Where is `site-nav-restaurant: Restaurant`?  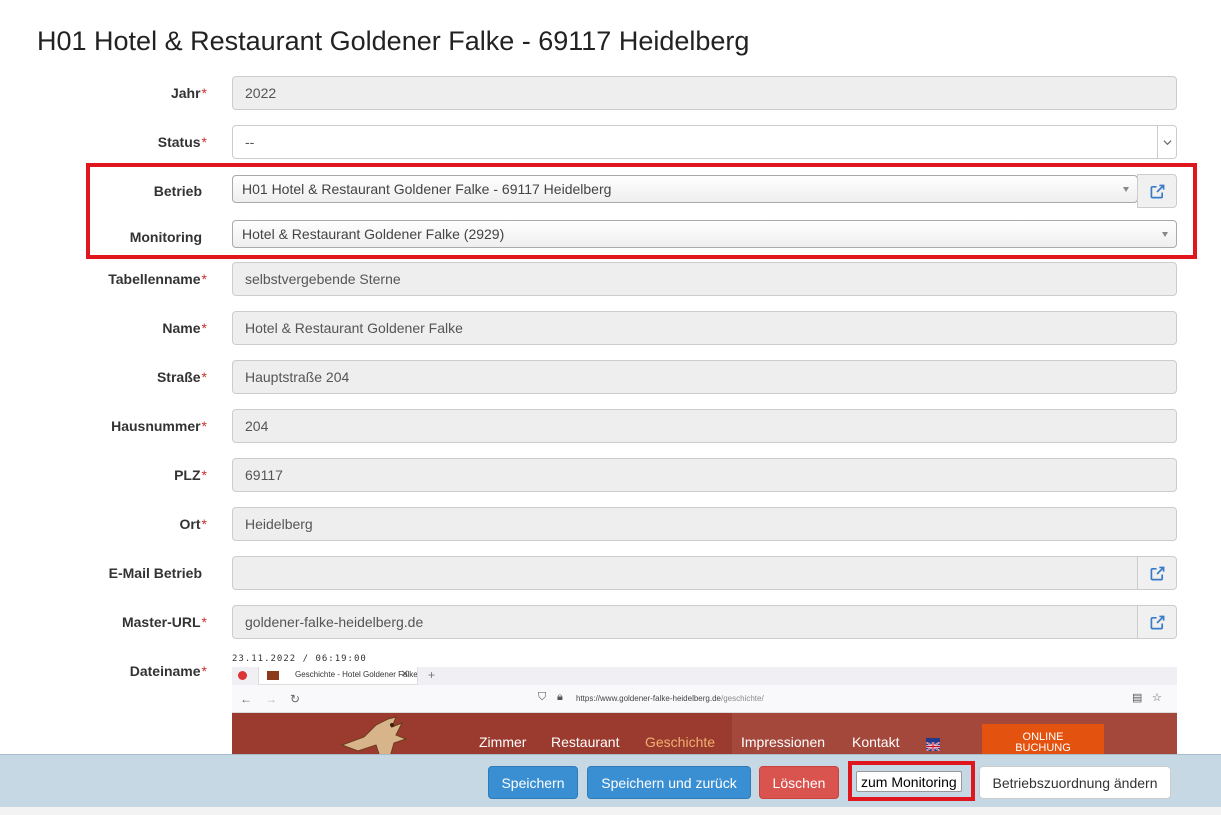 site-nav-restaurant: Restaurant is located at coordinates (585, 742).